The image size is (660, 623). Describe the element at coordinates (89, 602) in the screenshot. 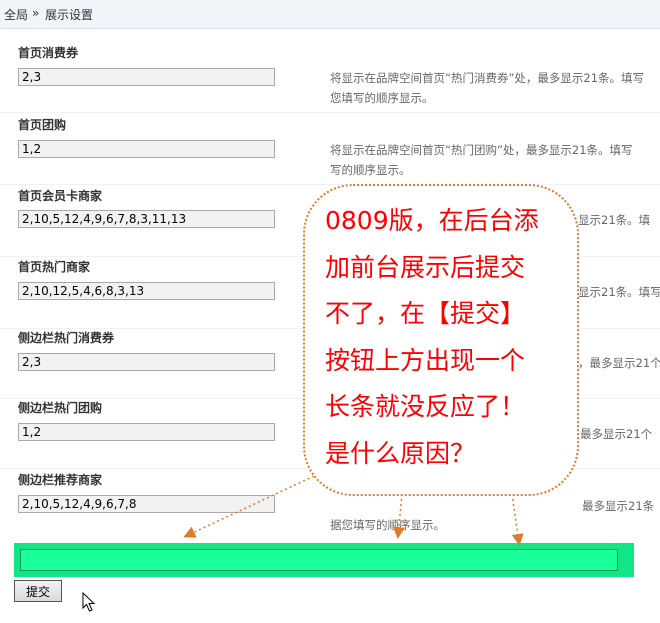

I see `mouse-pointer-icon` at that location.